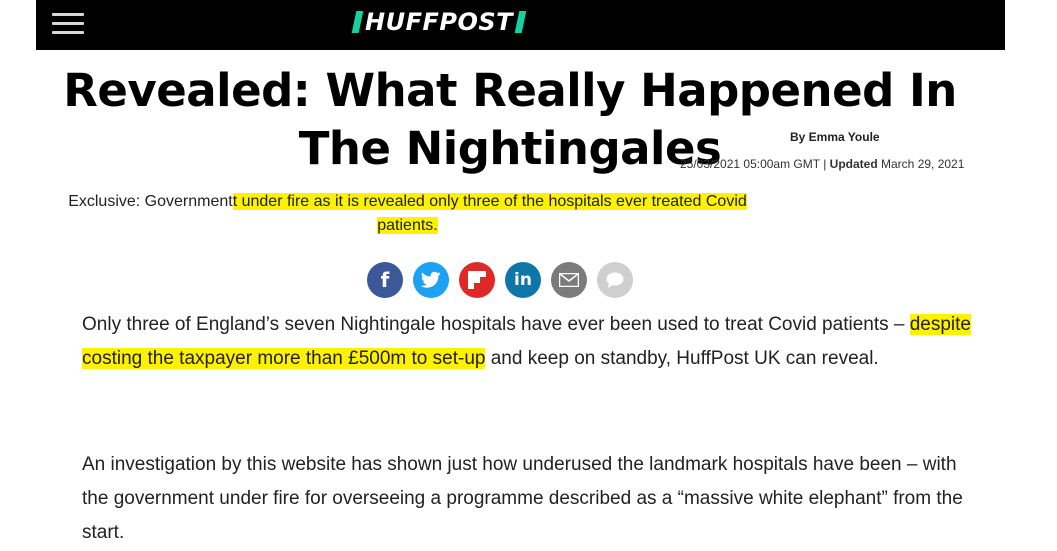 This screenshot has width=1057, height=551. I want to click on email-icon, so click(569, 280).